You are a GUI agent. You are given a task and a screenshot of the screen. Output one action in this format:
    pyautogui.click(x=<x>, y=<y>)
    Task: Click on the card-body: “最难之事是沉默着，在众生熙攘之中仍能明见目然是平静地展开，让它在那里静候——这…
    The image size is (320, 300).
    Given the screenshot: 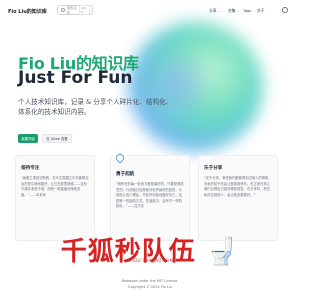 What is the action you would take?
    pyautogui.click(x=55, y=186)
    